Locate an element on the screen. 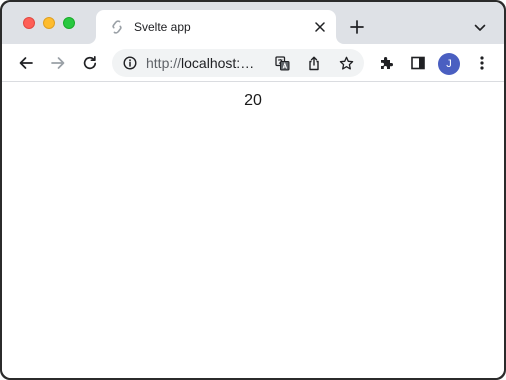 The height and width of the screenshot is (380, 506). extensions-icon is located at coordinates (386, 63).